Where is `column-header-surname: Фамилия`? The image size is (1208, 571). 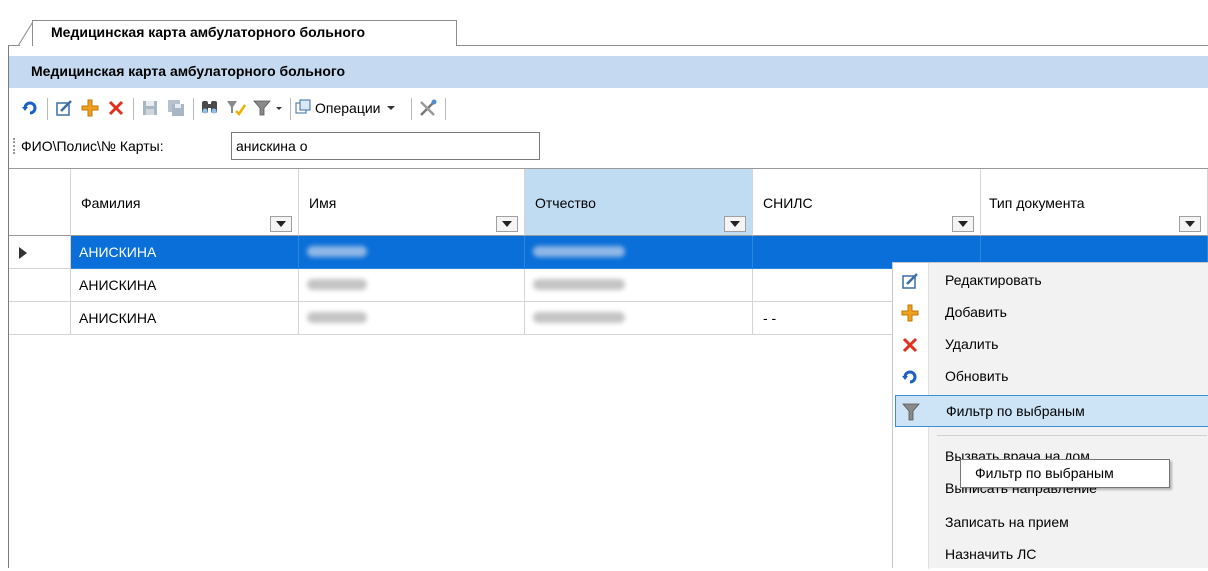 column-header-surname: Фамилия is located at coordinates (185, 202).